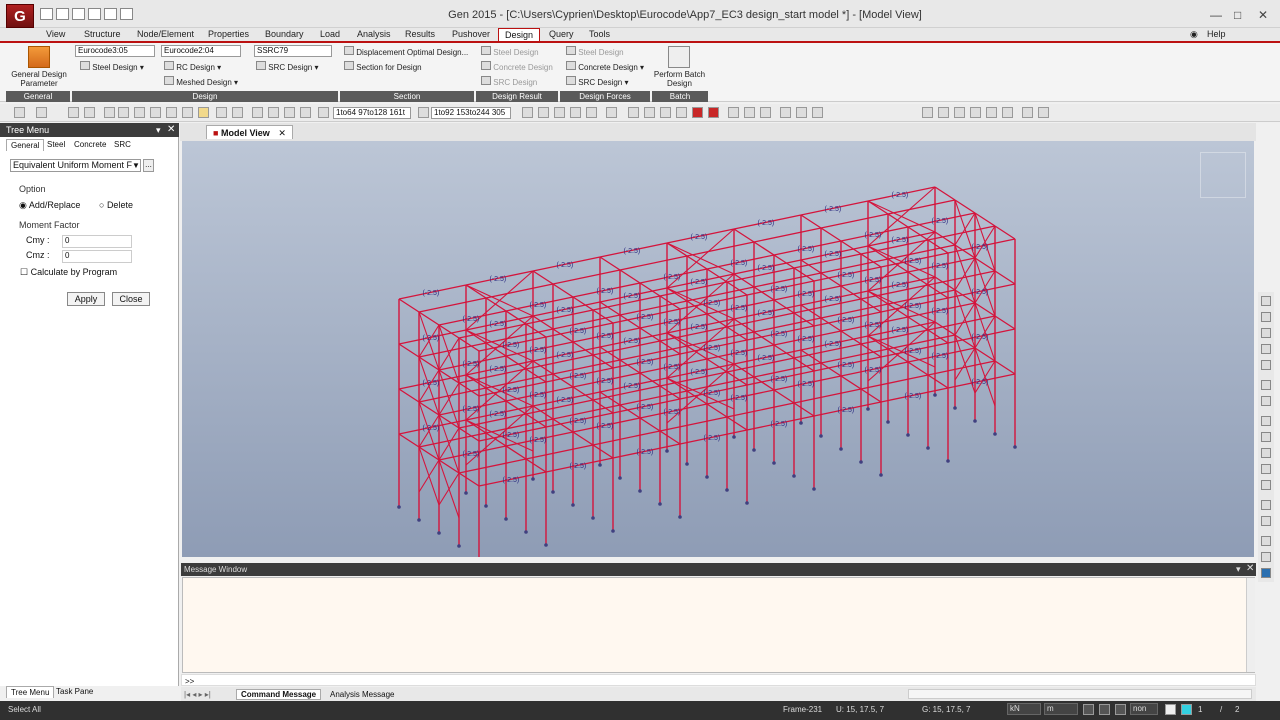 This screenshot has width=1280, height=720. Describe the element at coordinates (509, 81) in the screenshot. I see `result-src-design-button: SRC Design` at that location.